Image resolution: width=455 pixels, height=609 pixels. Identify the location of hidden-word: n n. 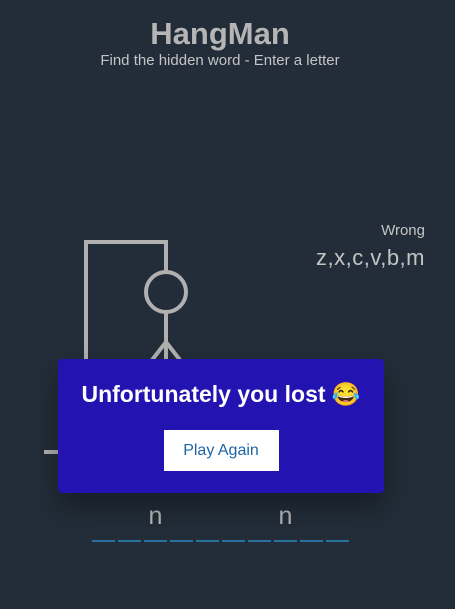
(222, 523).